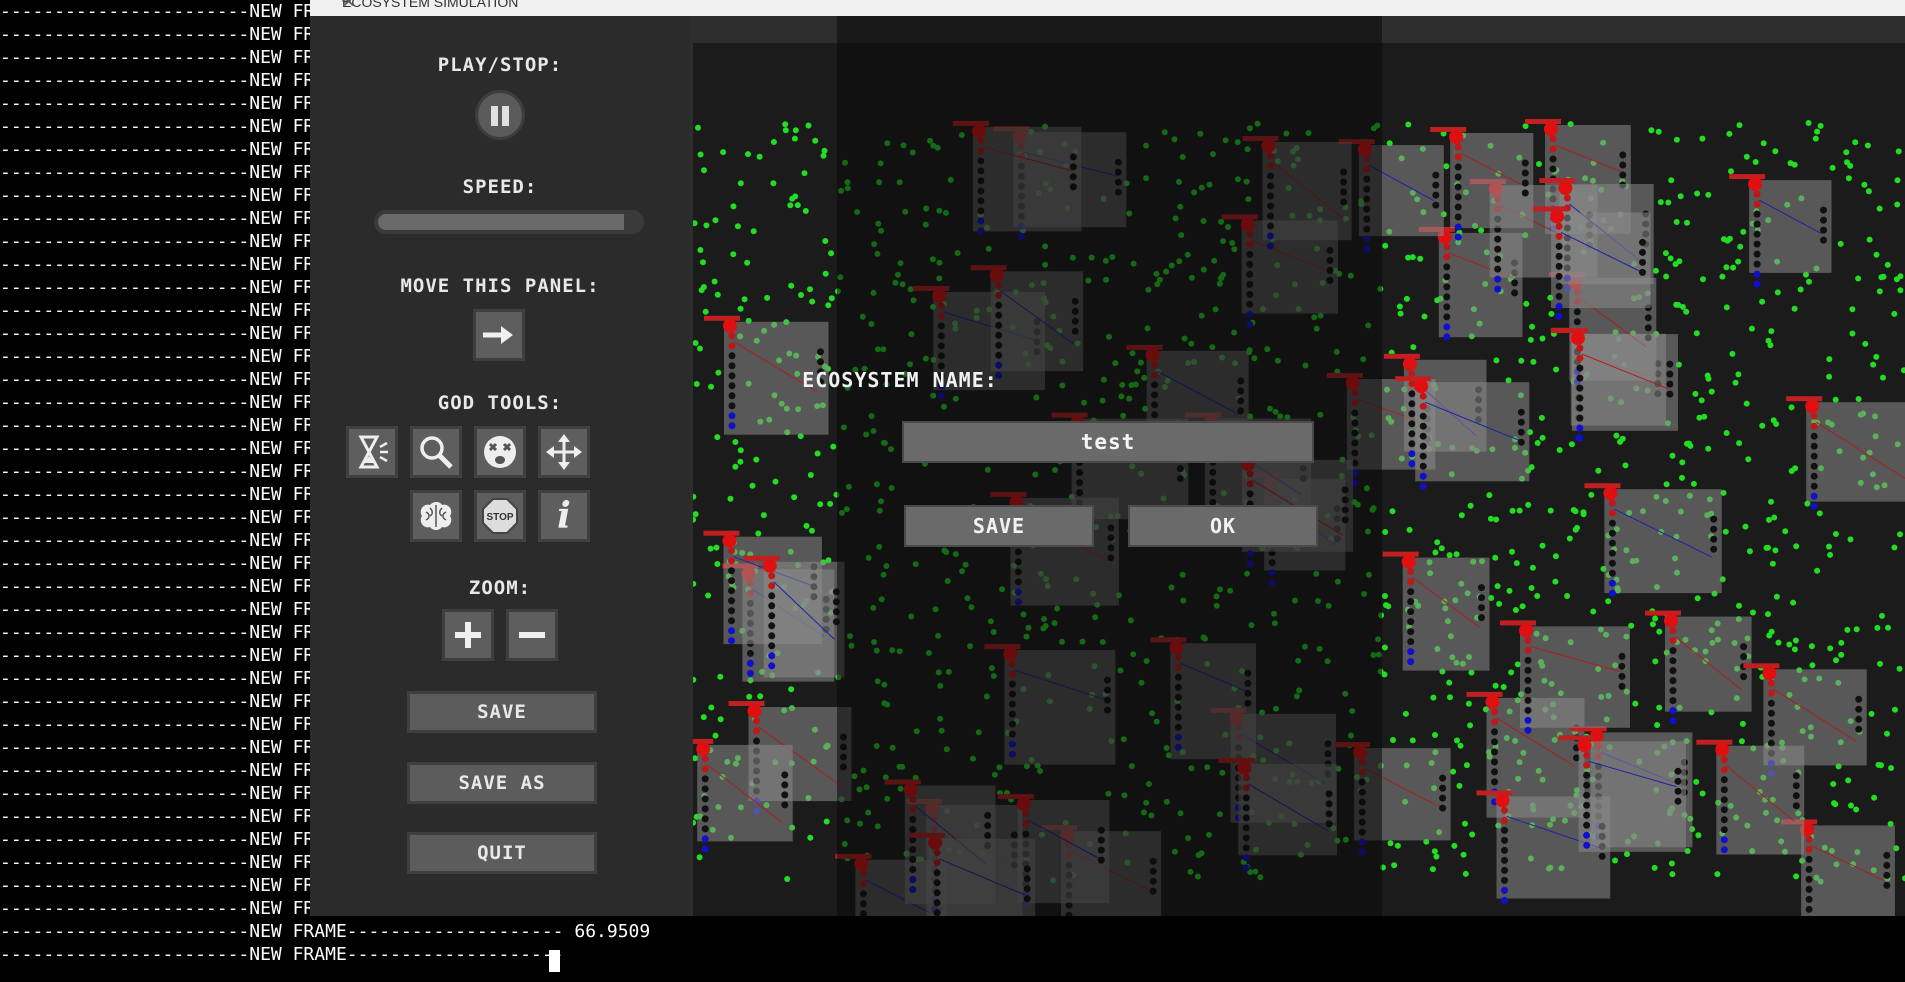 The height and width of the screenshot is (982, 1905). I want to click on kill-tool-button, so click(500, 452).